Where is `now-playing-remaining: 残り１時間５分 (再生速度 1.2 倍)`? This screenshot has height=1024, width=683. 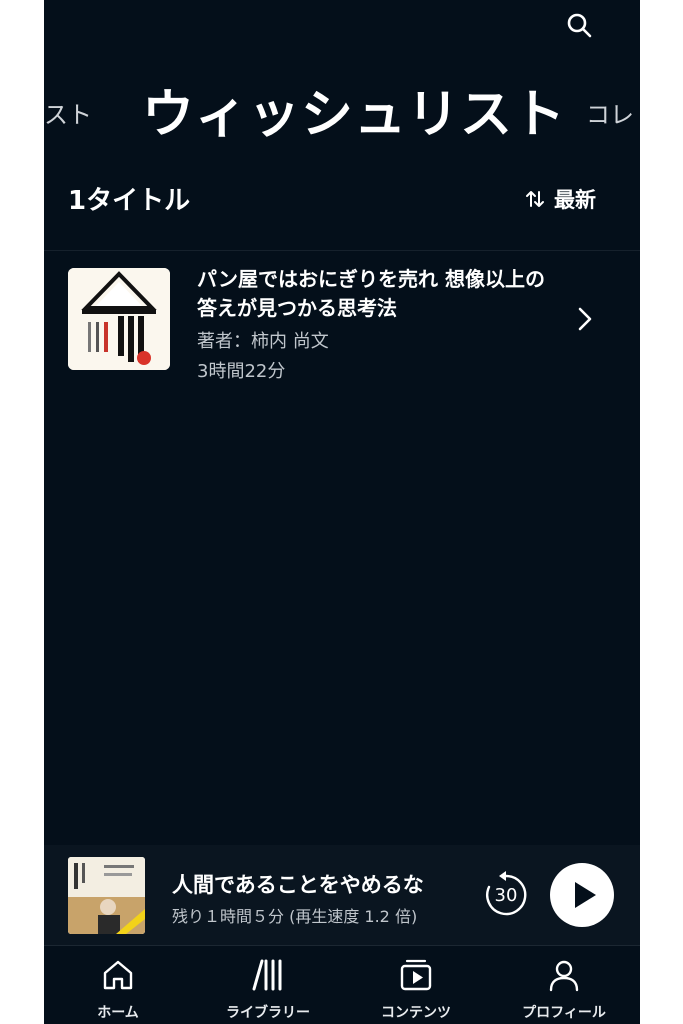
now-playing-remaining: 残り１時間５分 (再生速度 1.2 倍) is located at coordinates (295, 916).